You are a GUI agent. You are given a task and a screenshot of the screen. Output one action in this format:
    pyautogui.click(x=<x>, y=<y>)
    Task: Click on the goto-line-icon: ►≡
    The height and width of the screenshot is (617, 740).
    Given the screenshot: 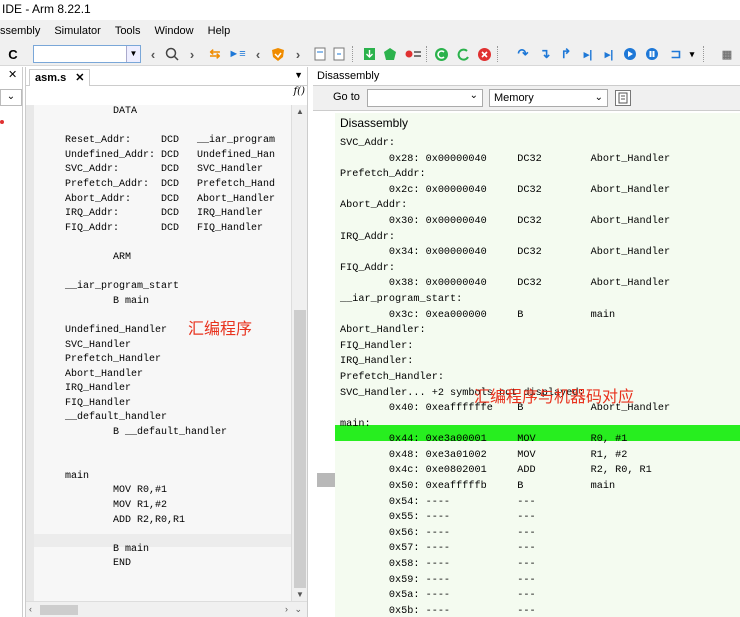 What is the action you would take?
    pyautogui.click(x=237, y=54)
    